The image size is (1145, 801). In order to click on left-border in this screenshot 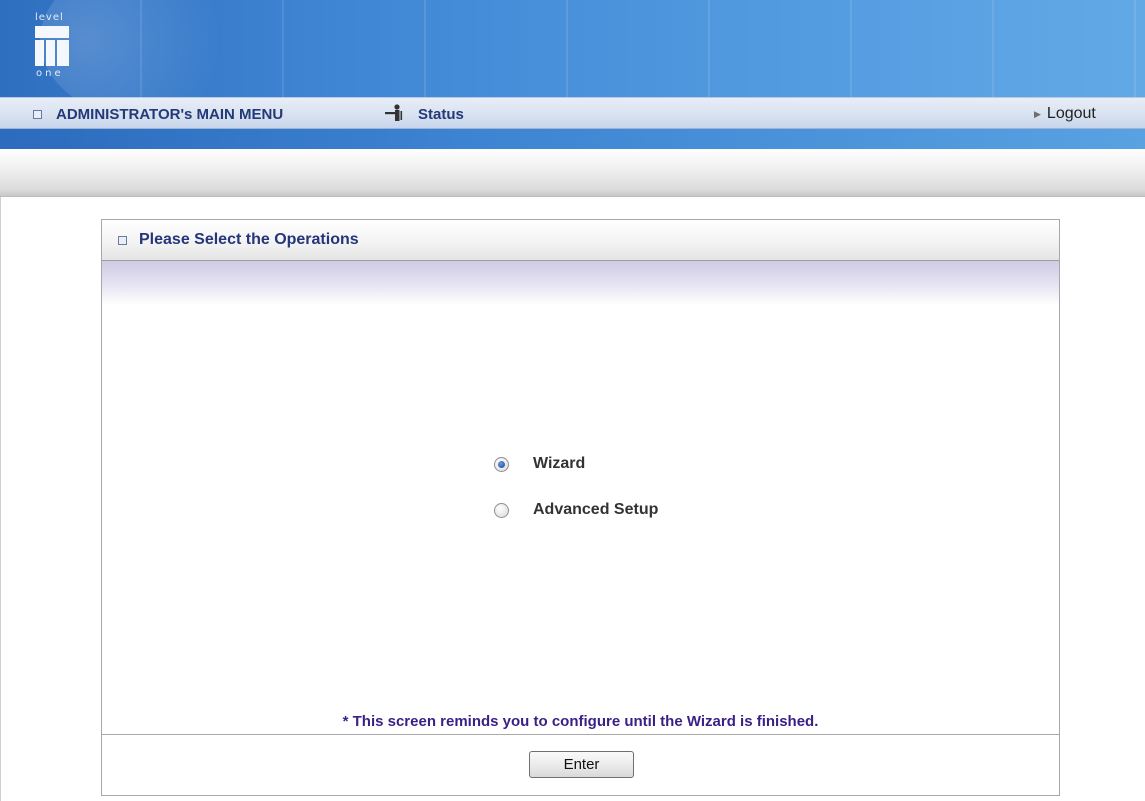, I will do `click(0, 499)`.